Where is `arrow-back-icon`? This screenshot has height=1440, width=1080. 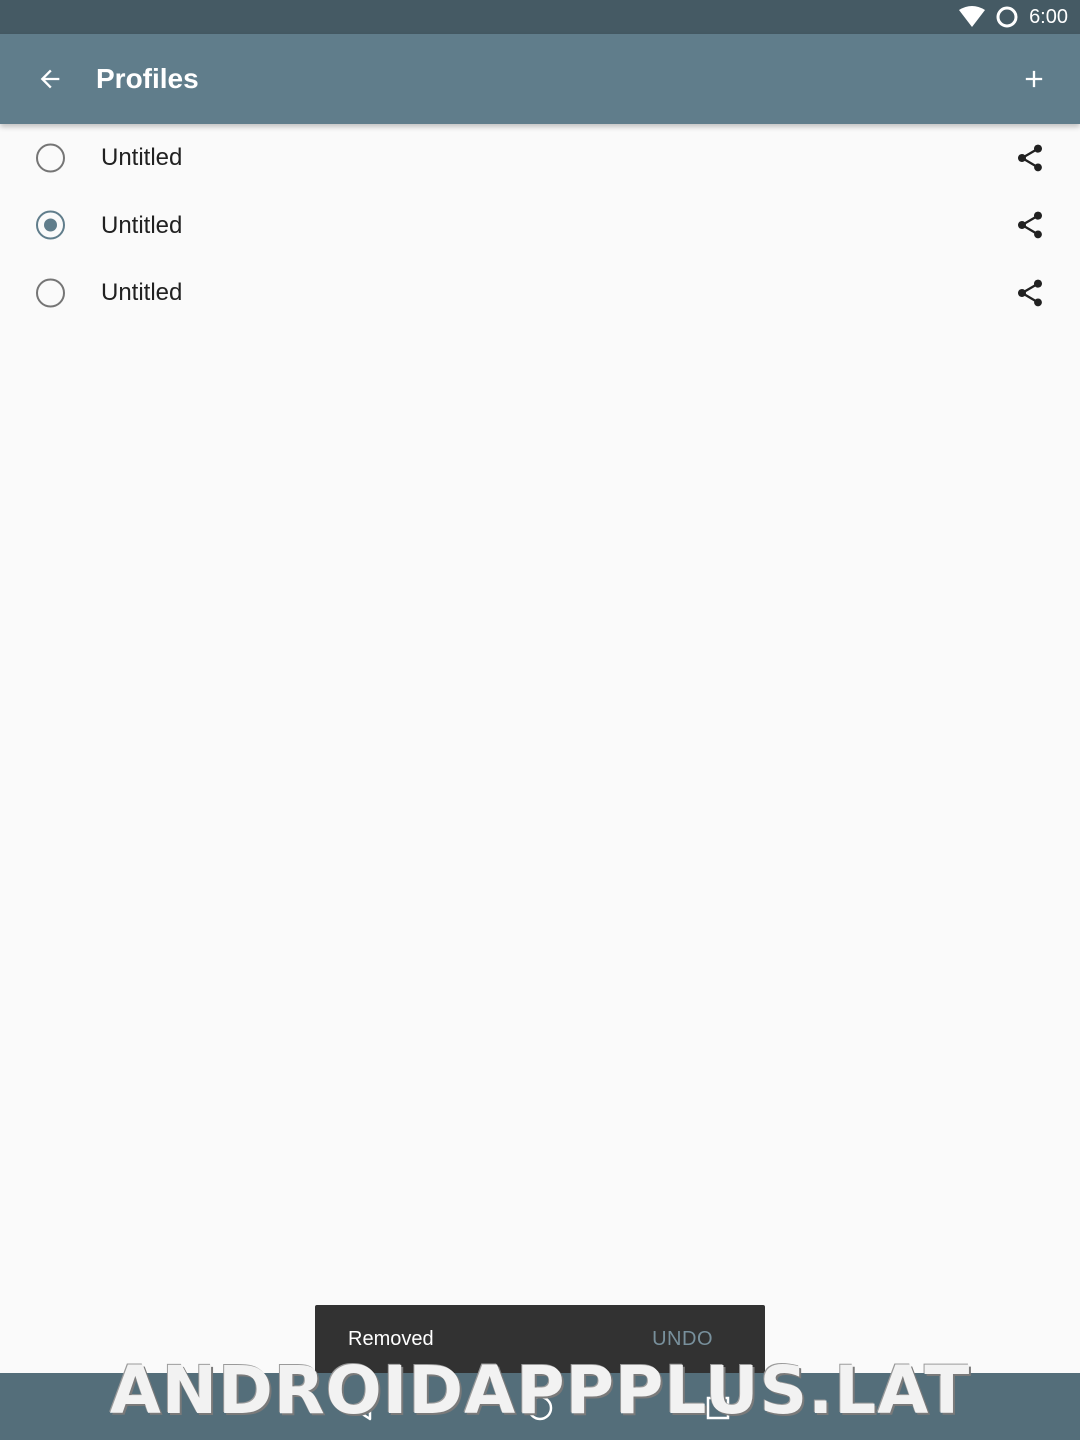 arrow-back-icon is located at coordinates (50, 79).